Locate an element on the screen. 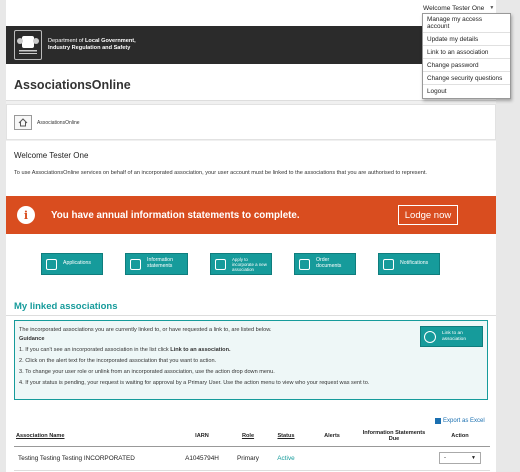 This screenshot has width=520, height=472. header-label: Association Name is located at coordinates (40, 435).